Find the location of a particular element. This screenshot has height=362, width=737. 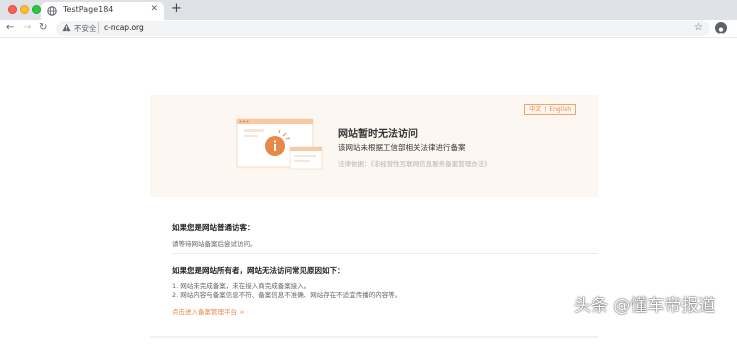

language-switcher: 中文 | English is located at coordinates (550, 109).